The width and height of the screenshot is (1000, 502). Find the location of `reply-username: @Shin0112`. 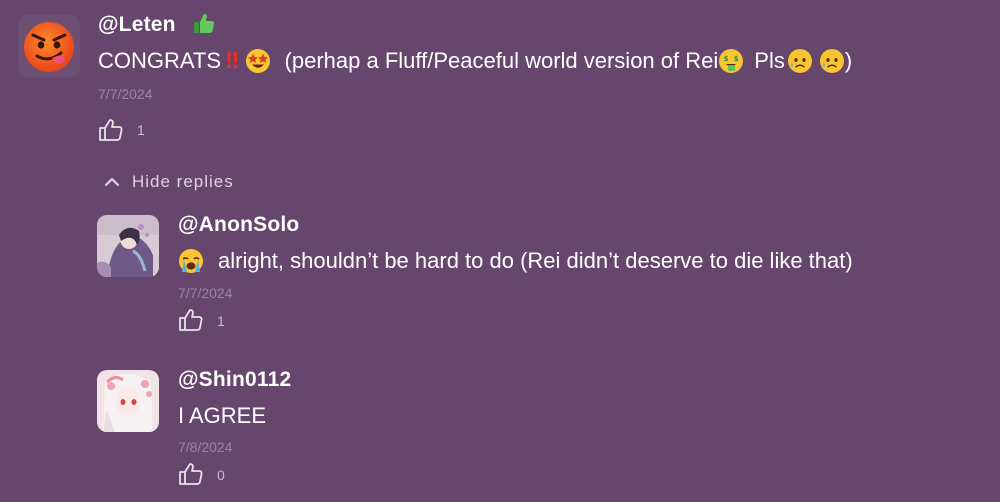

reply-username: @Shin0112 is located at coordinates (234, 380).